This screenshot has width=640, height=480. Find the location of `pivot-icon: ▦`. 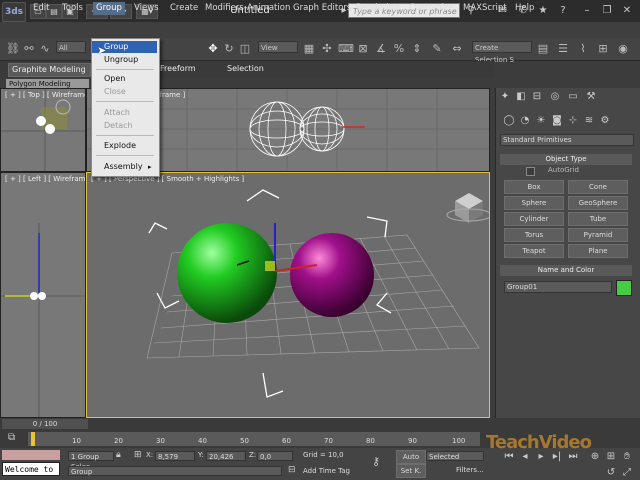

pivot-icon: ▦ is located at coordinates (309, 49).